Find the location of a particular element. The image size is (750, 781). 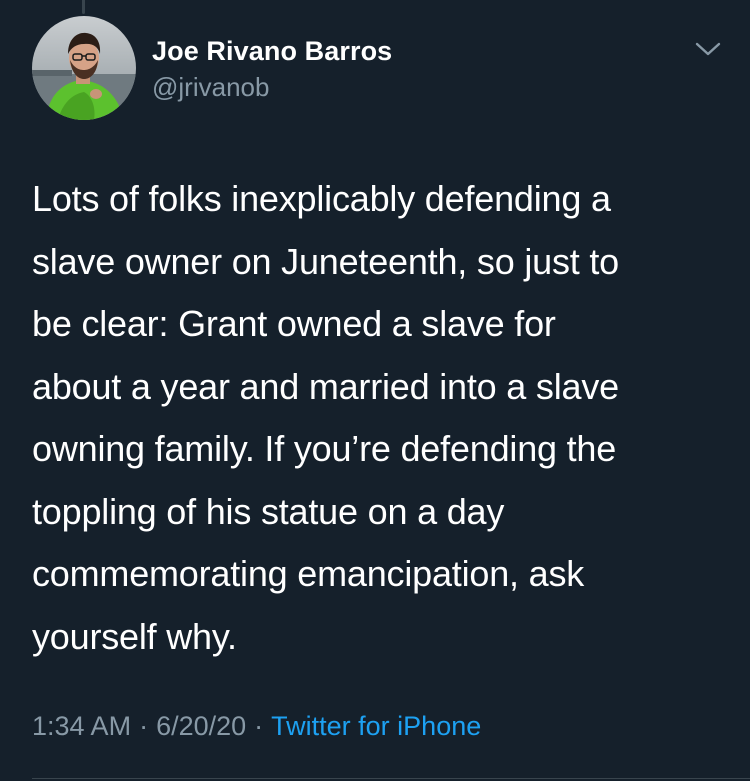

chevron-down-icon is located at coordinates (708, 49).